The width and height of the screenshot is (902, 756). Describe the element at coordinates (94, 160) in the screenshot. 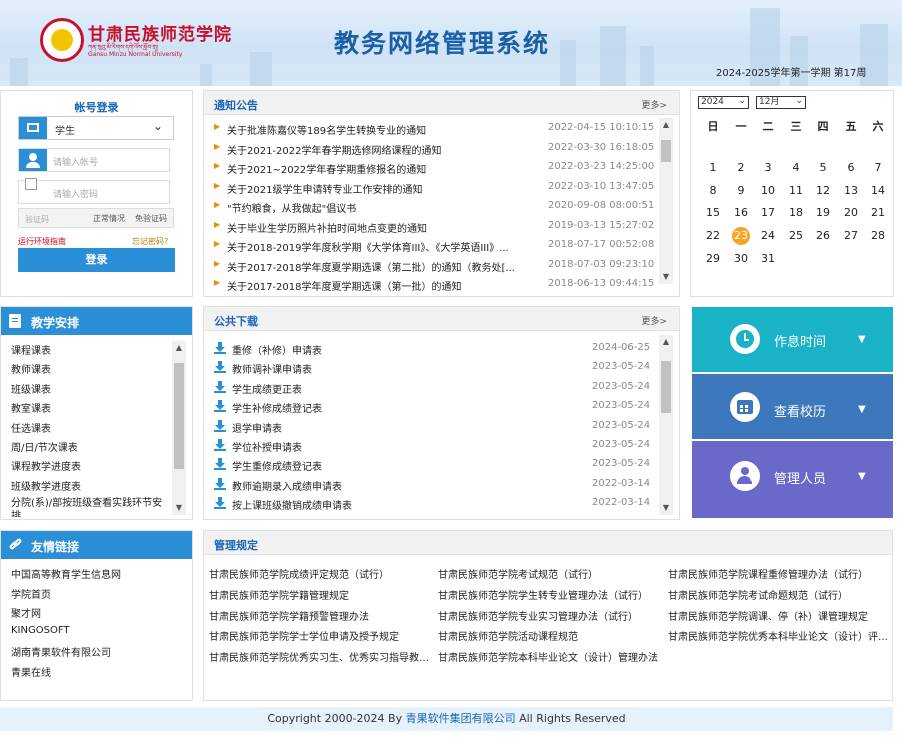

I see `account-input: 请输入帐号` at that location.